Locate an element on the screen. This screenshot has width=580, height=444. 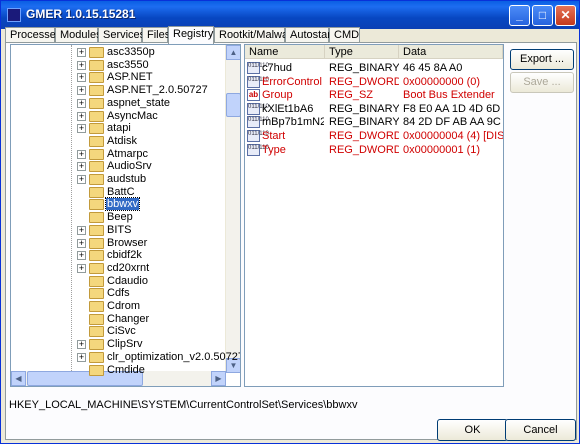
cell-data: Boot Bus Extender is located at coordinates (449, 95).